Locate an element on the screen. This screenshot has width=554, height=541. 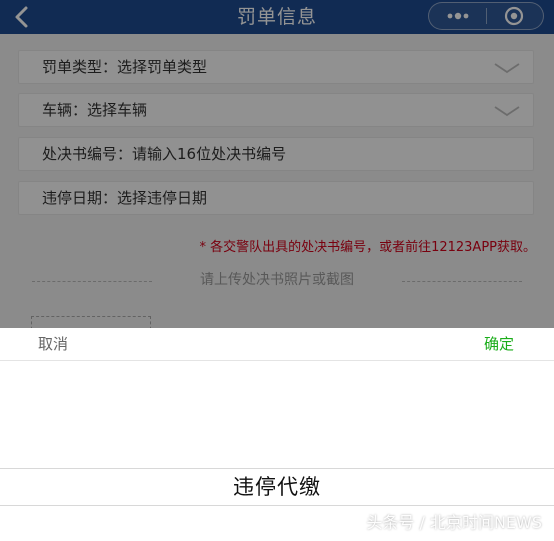
watermark: 头条号 / 北京时间NEWS is located at coordinates (454, 522).